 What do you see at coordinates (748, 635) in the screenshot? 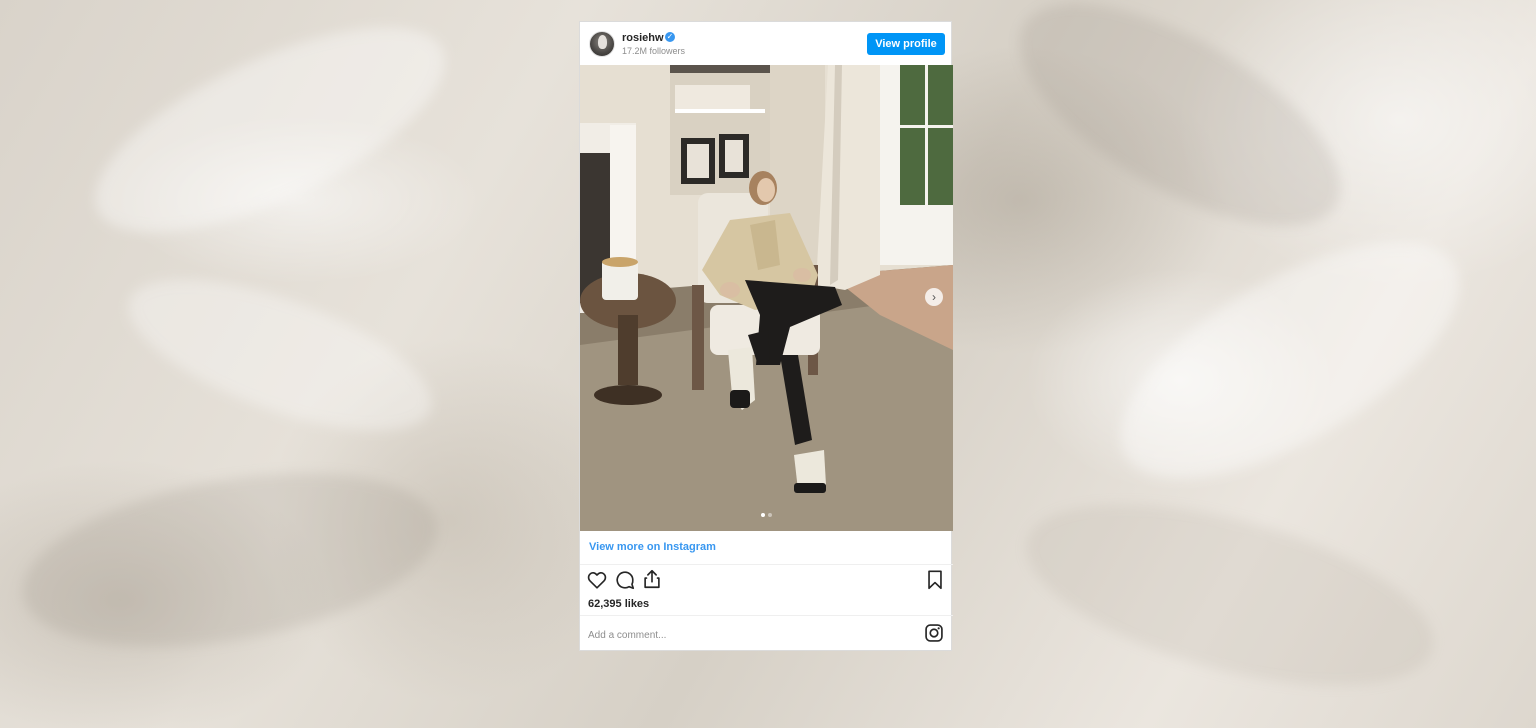
I see `comment-input` at bounding box center [748, 635].